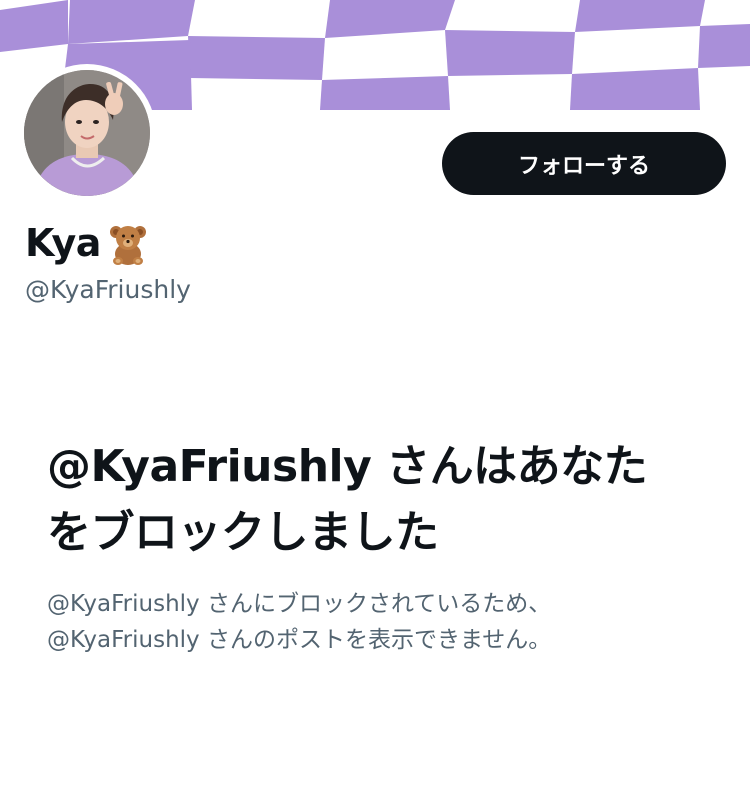 Image resolution: width=750 pixels, height=789 pixels. Describe the element at coordinates (584, 163) in the screenshot. I see `follow-button: フォローする` at that location.